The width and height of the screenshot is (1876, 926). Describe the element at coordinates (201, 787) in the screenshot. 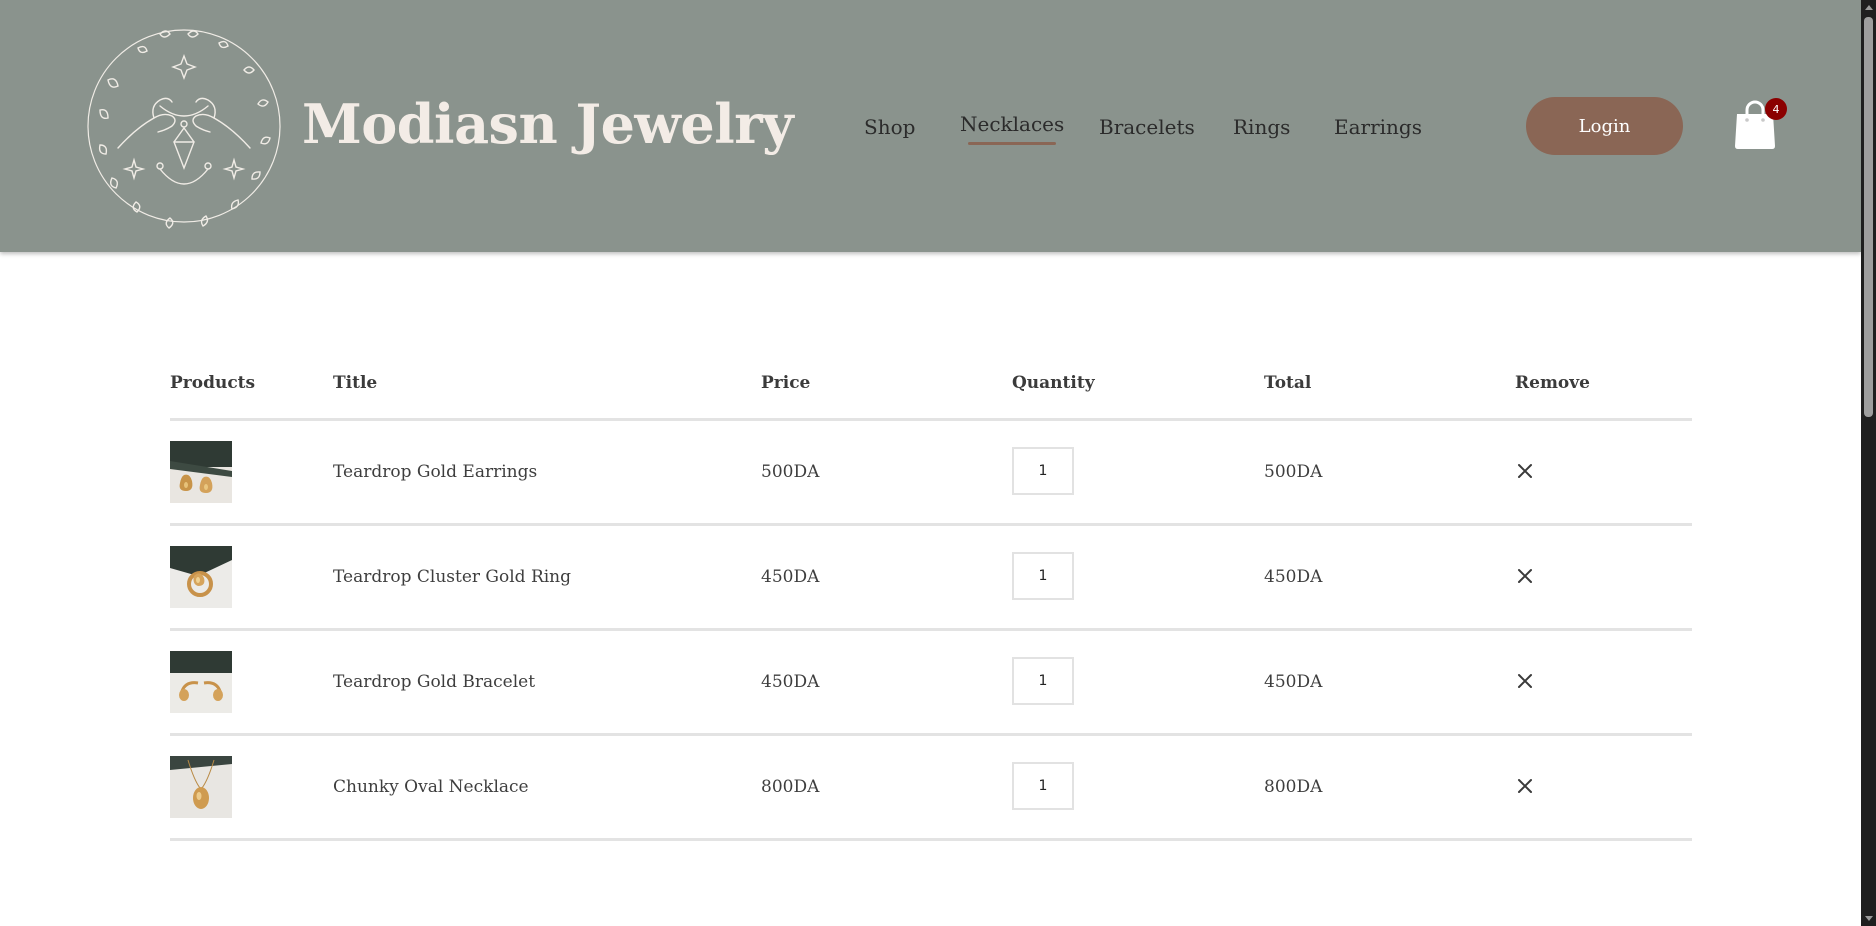

I see `necklace-photo` at that location.